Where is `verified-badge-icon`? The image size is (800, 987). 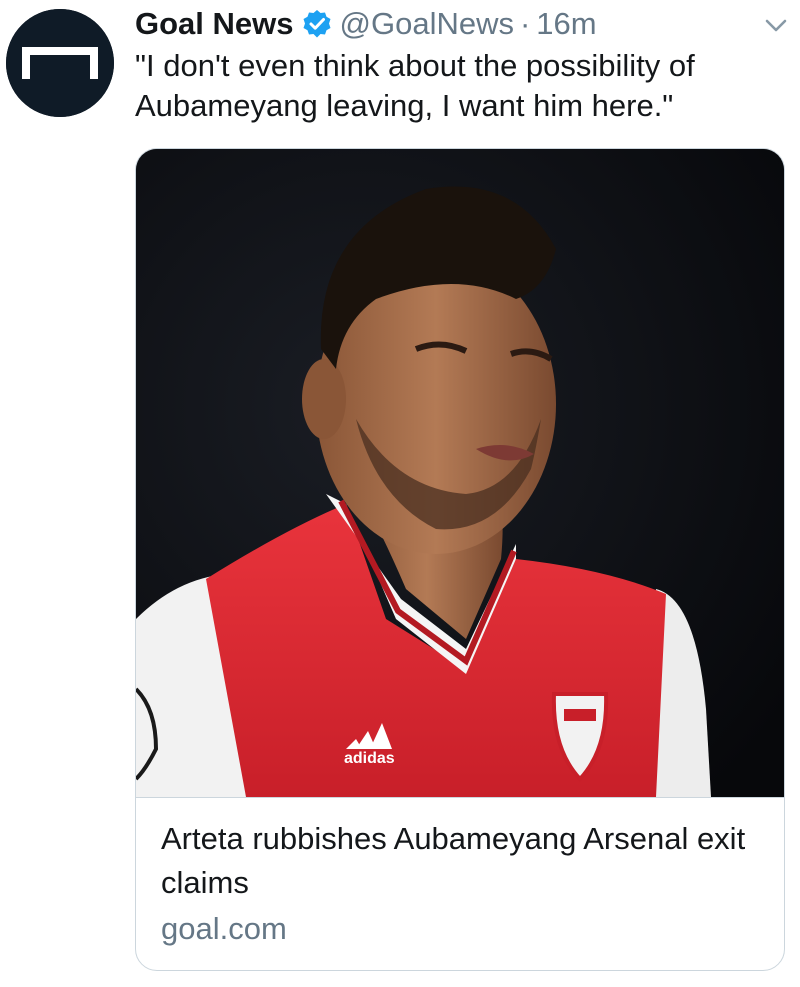 verified-badge-icon is located at coordinates (317, 24).